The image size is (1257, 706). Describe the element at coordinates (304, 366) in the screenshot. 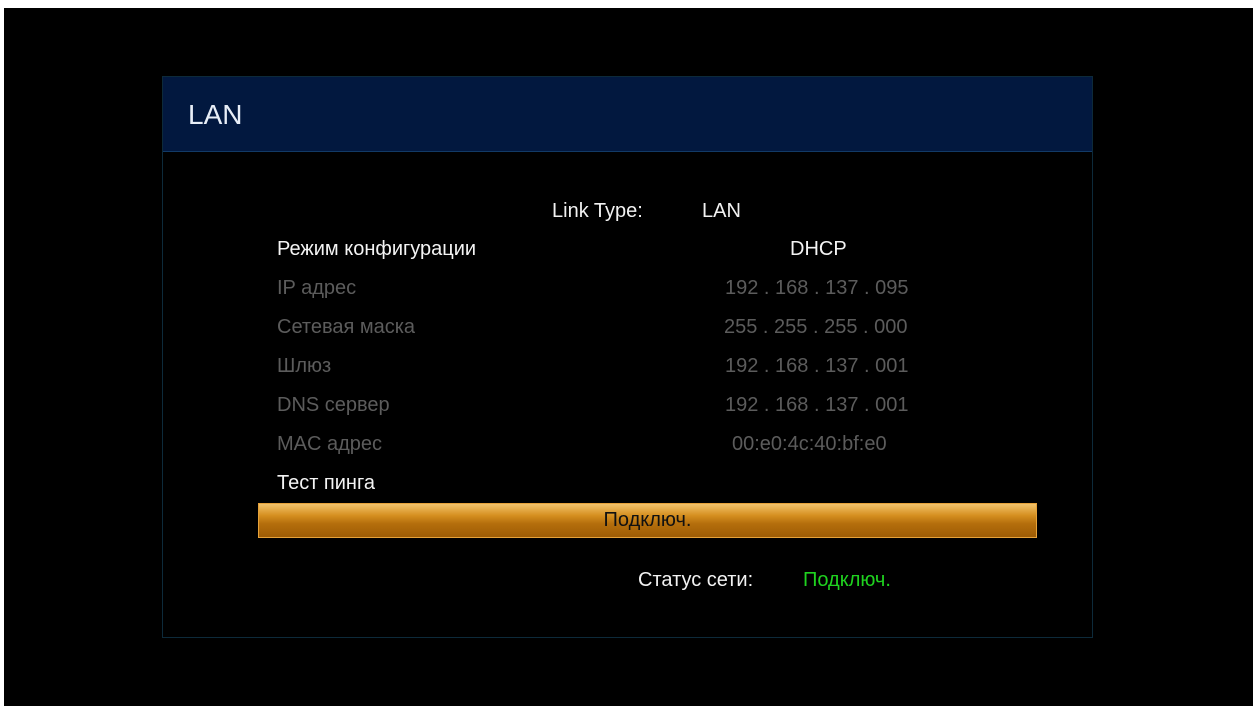

I see `gateway-label: Шлюз` at that location.